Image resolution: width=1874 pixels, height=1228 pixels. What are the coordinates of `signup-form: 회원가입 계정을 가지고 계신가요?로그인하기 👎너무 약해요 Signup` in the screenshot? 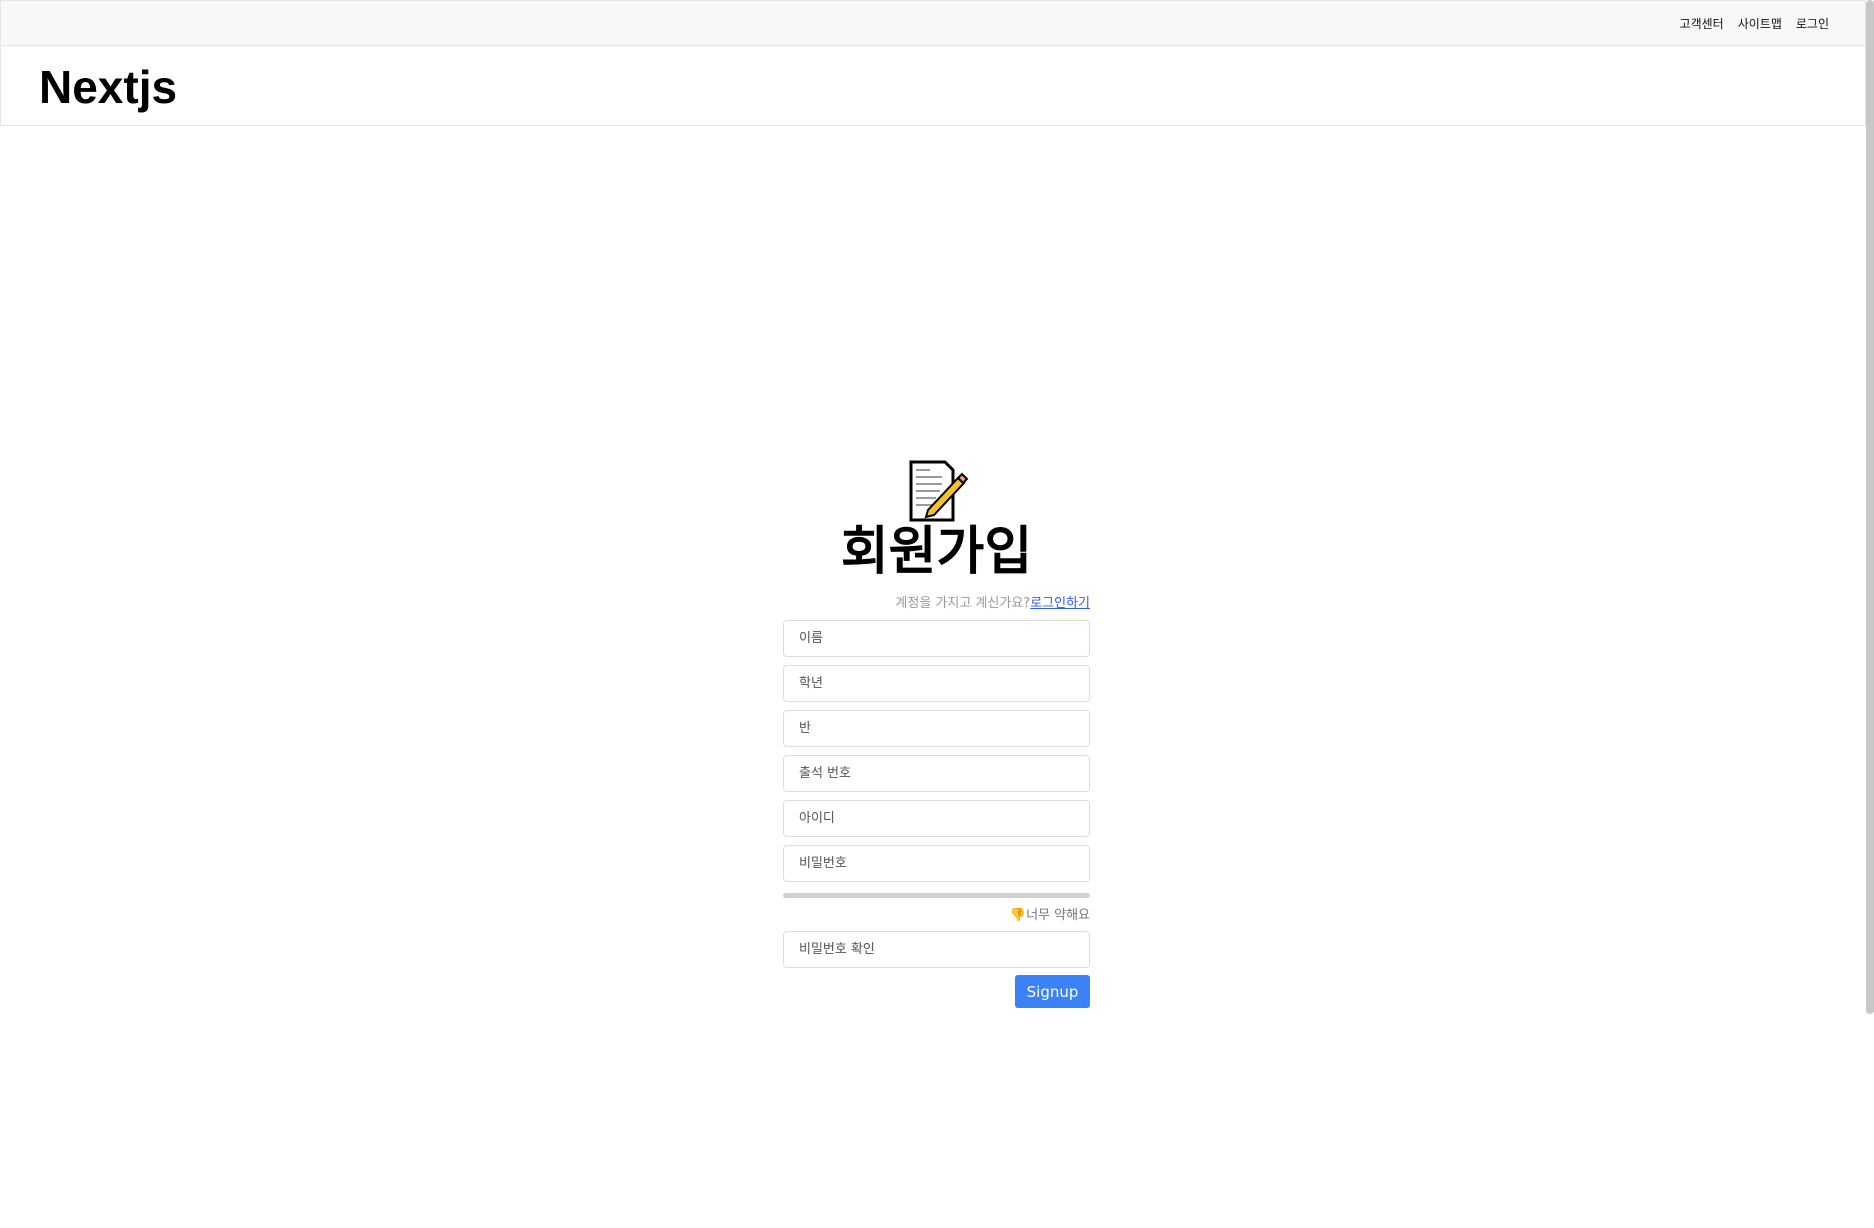 It's located at (936, 734).